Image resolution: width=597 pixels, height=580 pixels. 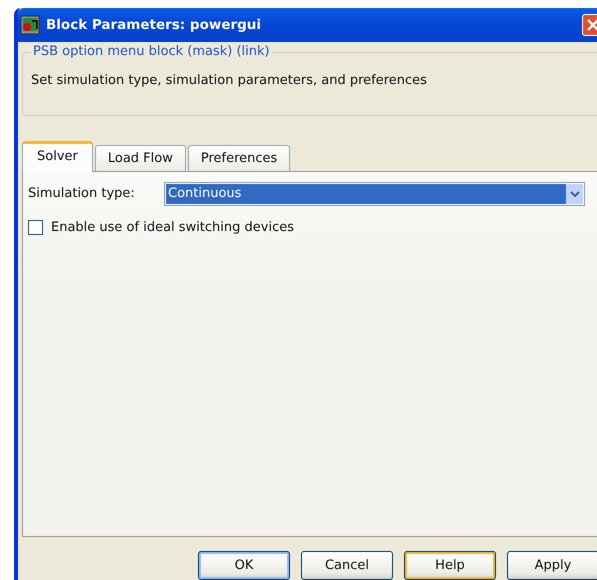 I want to click on app-icon, so click(x=30, y=24).